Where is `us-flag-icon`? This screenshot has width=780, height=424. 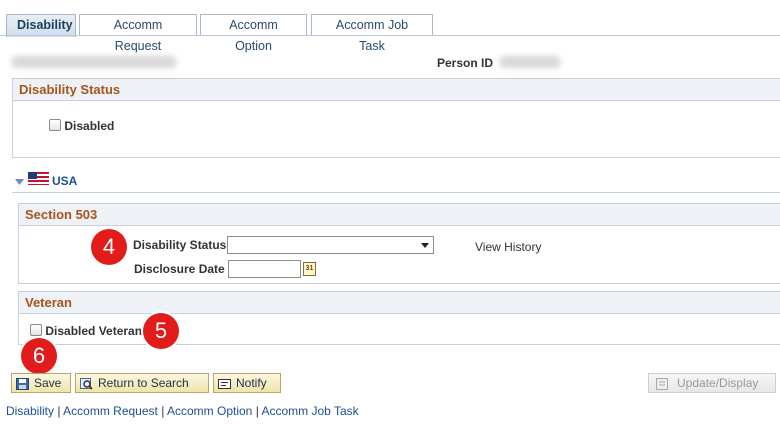 us-flag-icon is located at coordinates (38, 178).